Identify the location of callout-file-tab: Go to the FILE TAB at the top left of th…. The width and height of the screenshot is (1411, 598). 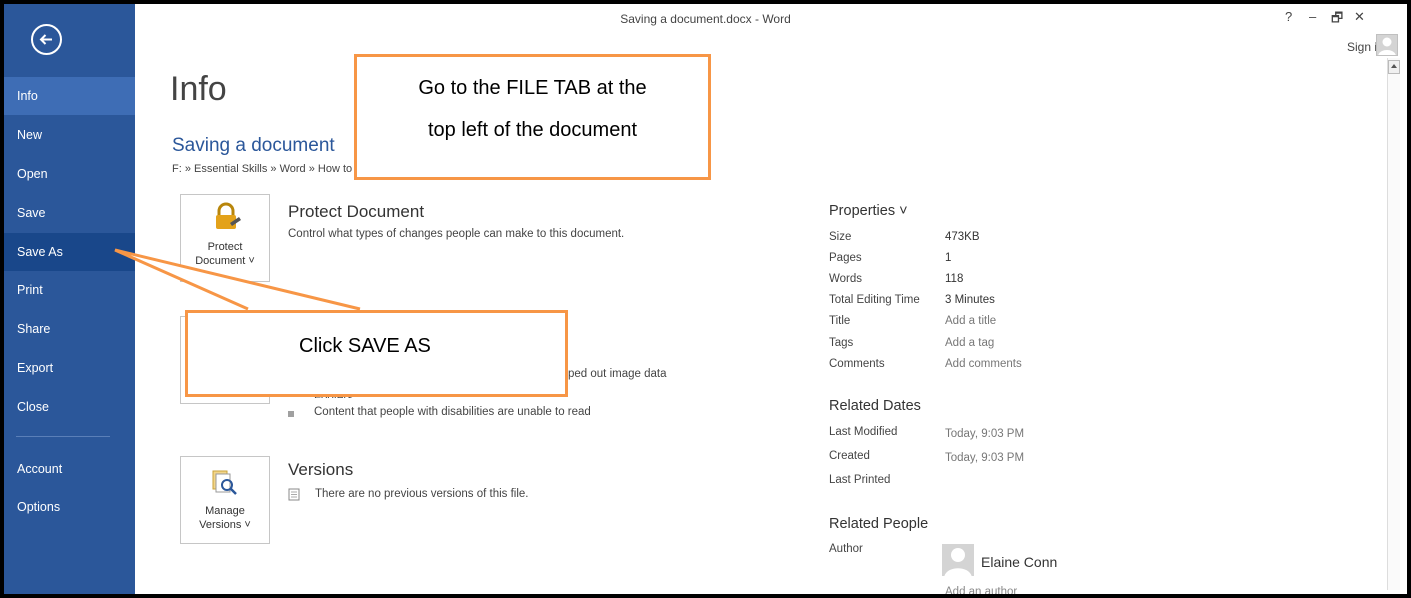
(532, 117).